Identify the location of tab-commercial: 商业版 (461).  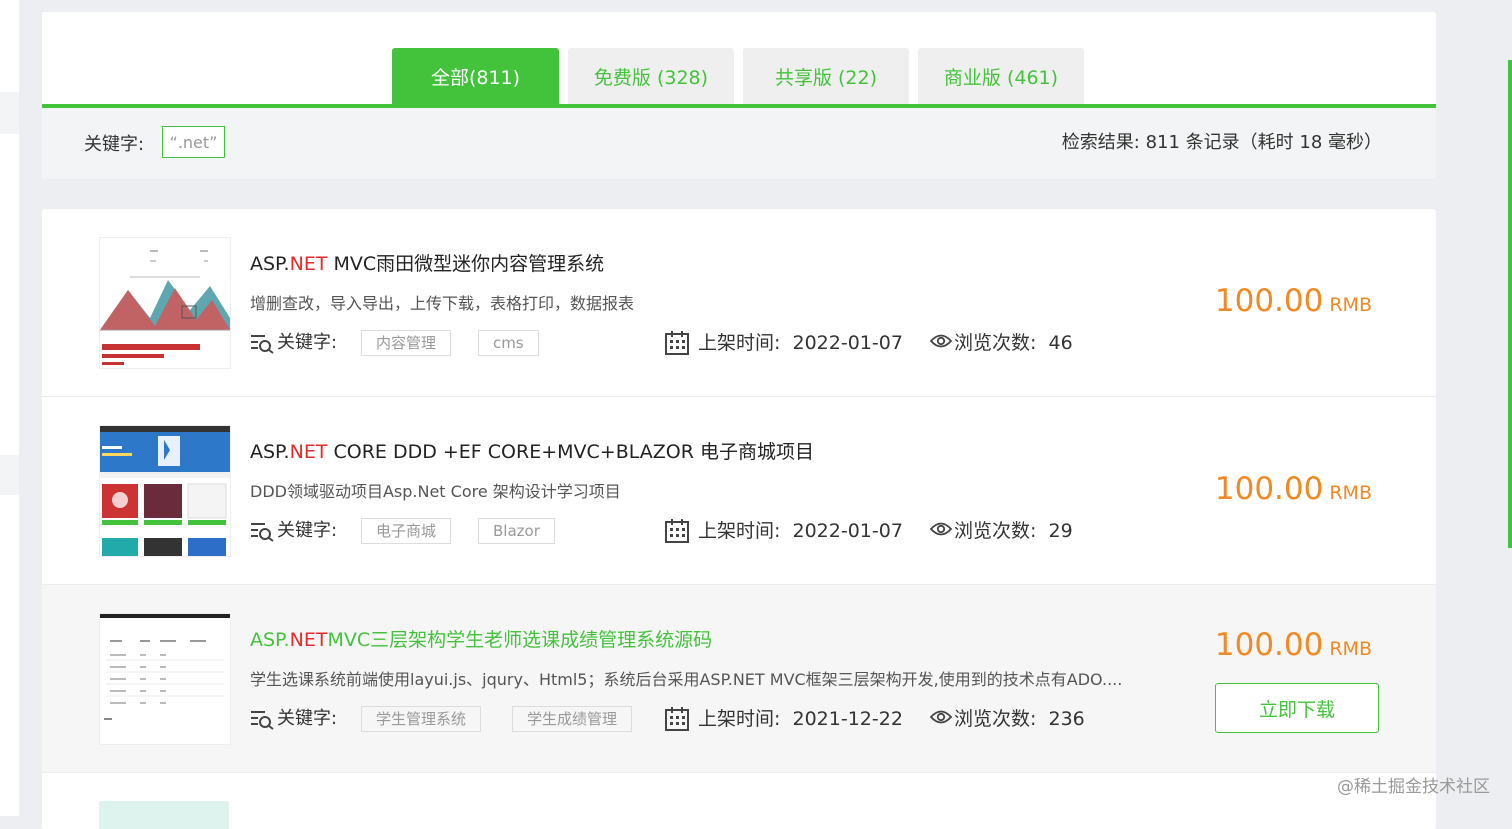
(1001, 76).